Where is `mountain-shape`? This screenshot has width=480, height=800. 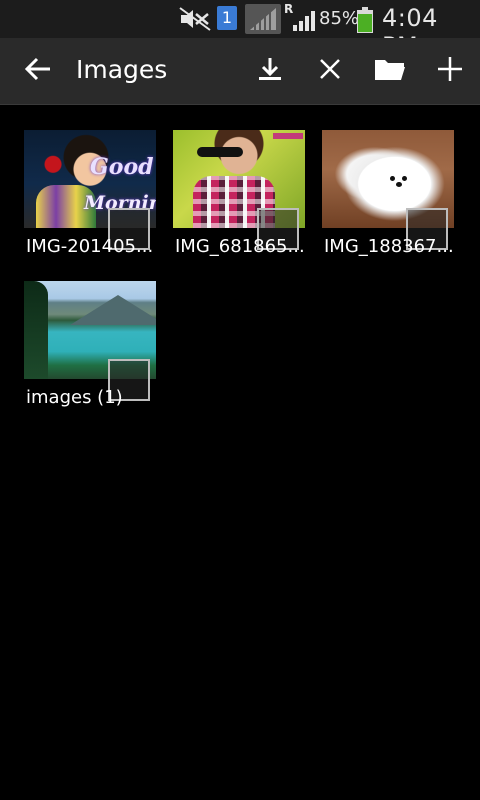 mountain-shape is located at coordinates (113, 310).